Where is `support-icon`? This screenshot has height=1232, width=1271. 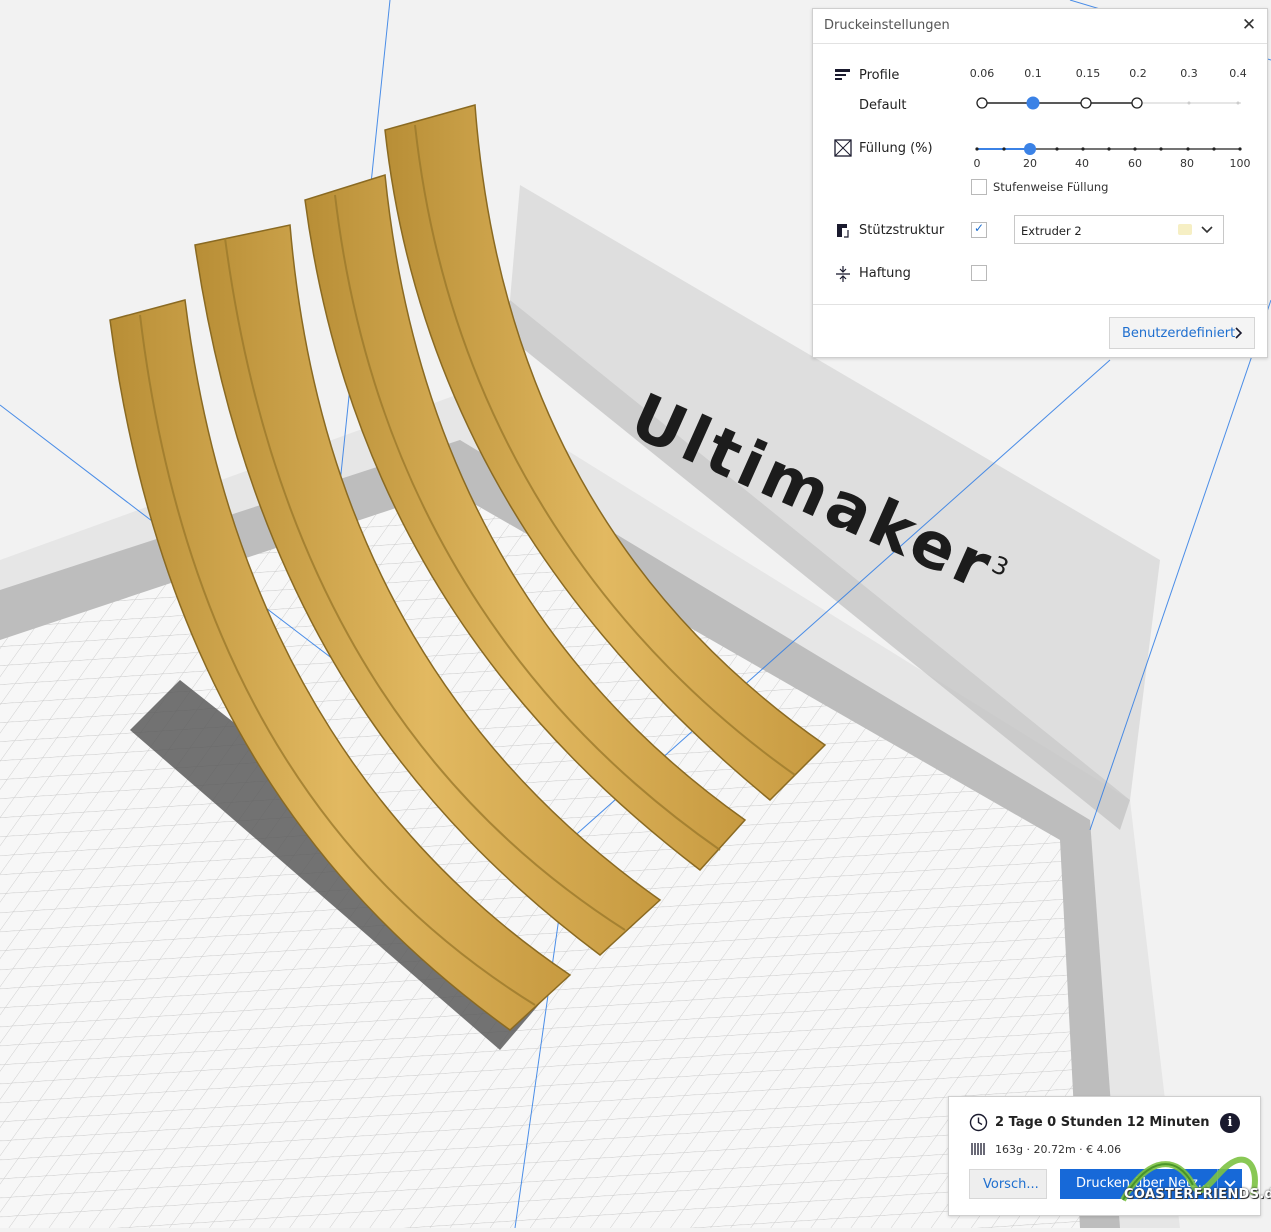
support-icon is located at coordinates (843, 231).